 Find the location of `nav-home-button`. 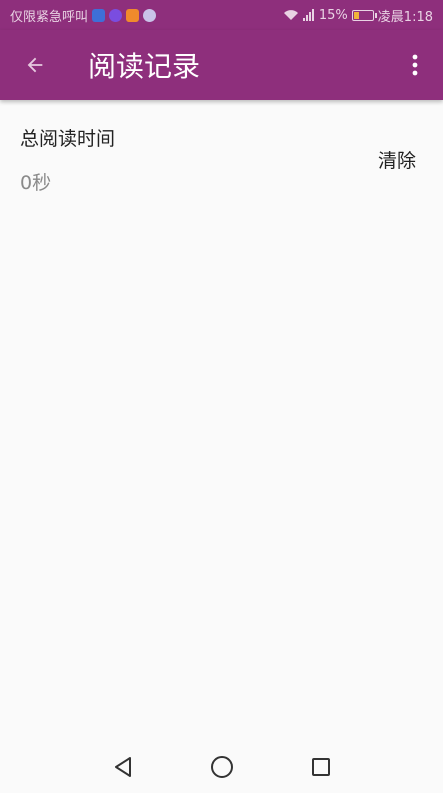

nav-home-button is located at coordinates (221, 766).